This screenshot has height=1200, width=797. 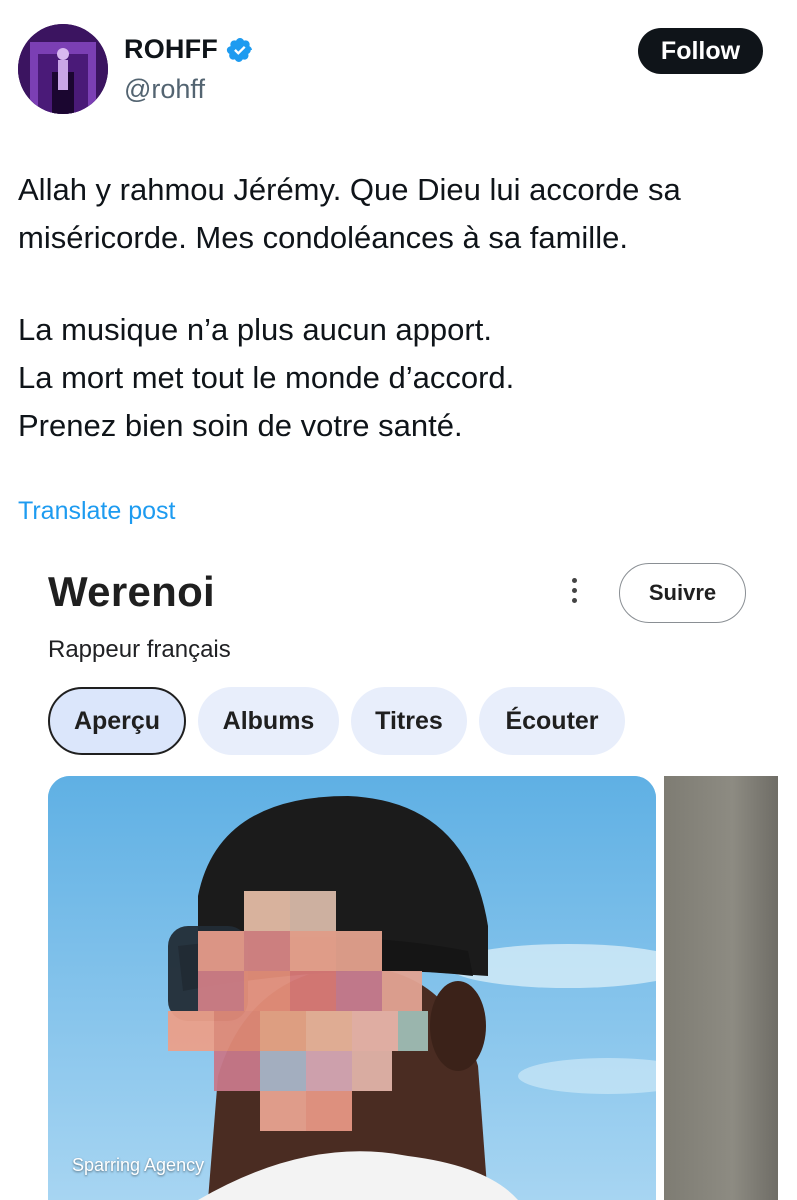 I want to click on panel-subtitle: Rappeur français, so click(x=139, y=649).